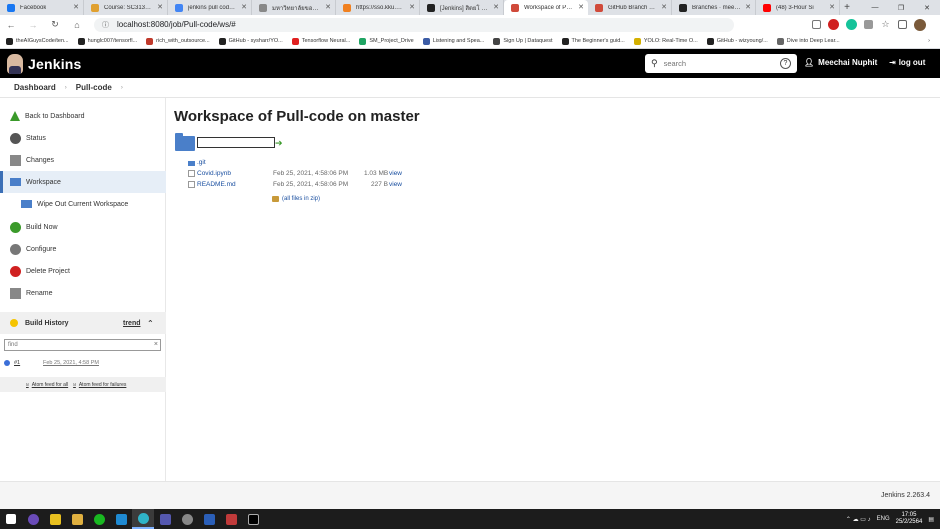  What do you see at coordinates (83, 227) in the screenshot?
I see `sidebar-item-build-now: Build Now` at bounding box center [83, 227].